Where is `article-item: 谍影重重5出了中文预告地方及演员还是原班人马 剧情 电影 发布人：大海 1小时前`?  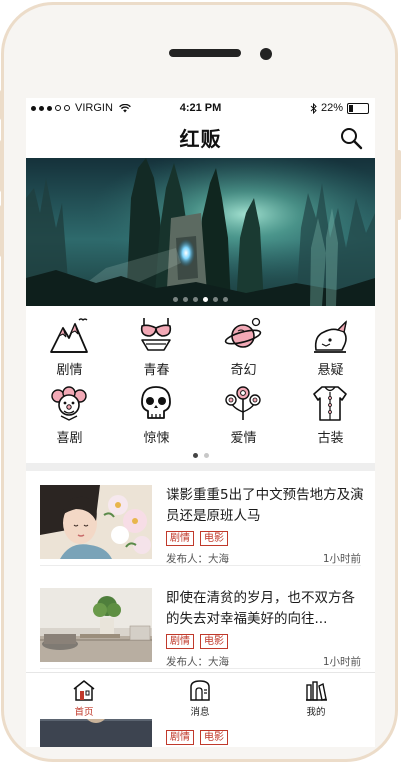 article-item: 谍影重重5出了中文预告地方及演员还是原班人马 剧情 电影 发布人：大海 1小时前 is located at coordinates (200, 518).